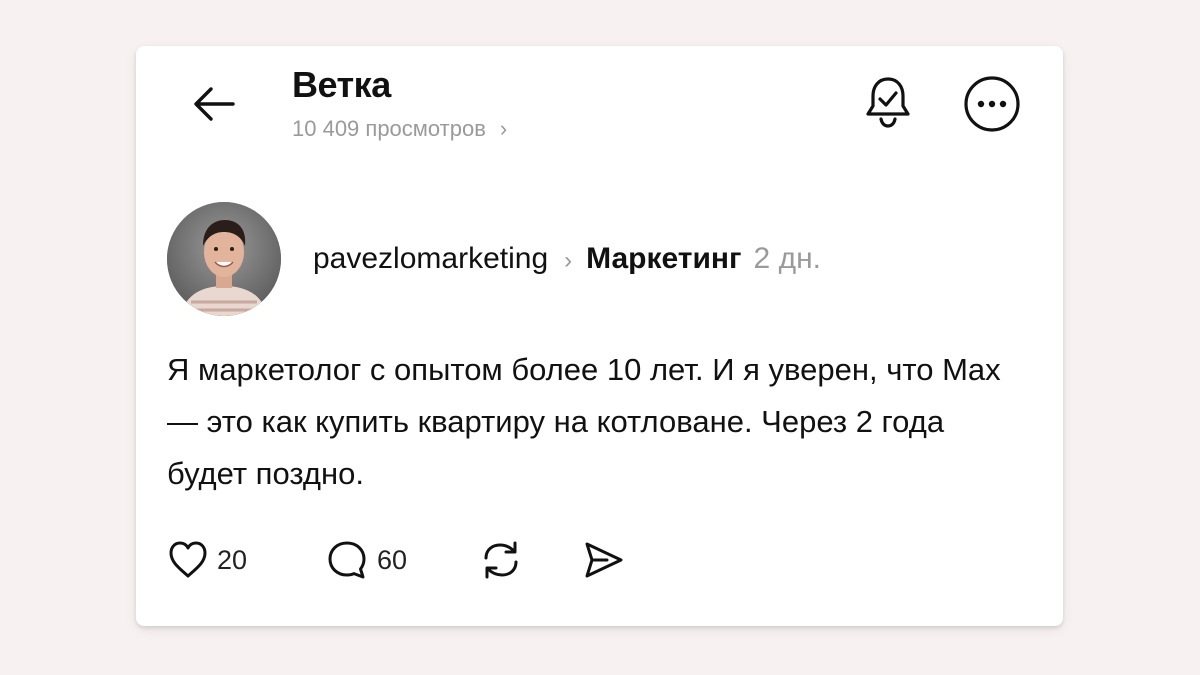  What do you see at coordinates (347, 560) in the screenshot?
I see `comment-bubble-icon` at bounding box center [347, 560].